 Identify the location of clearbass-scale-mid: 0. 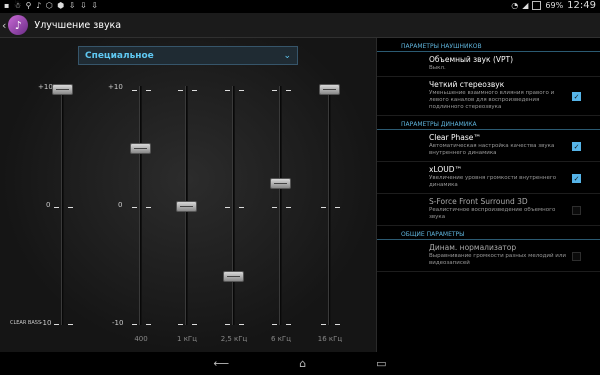
(48, 205).